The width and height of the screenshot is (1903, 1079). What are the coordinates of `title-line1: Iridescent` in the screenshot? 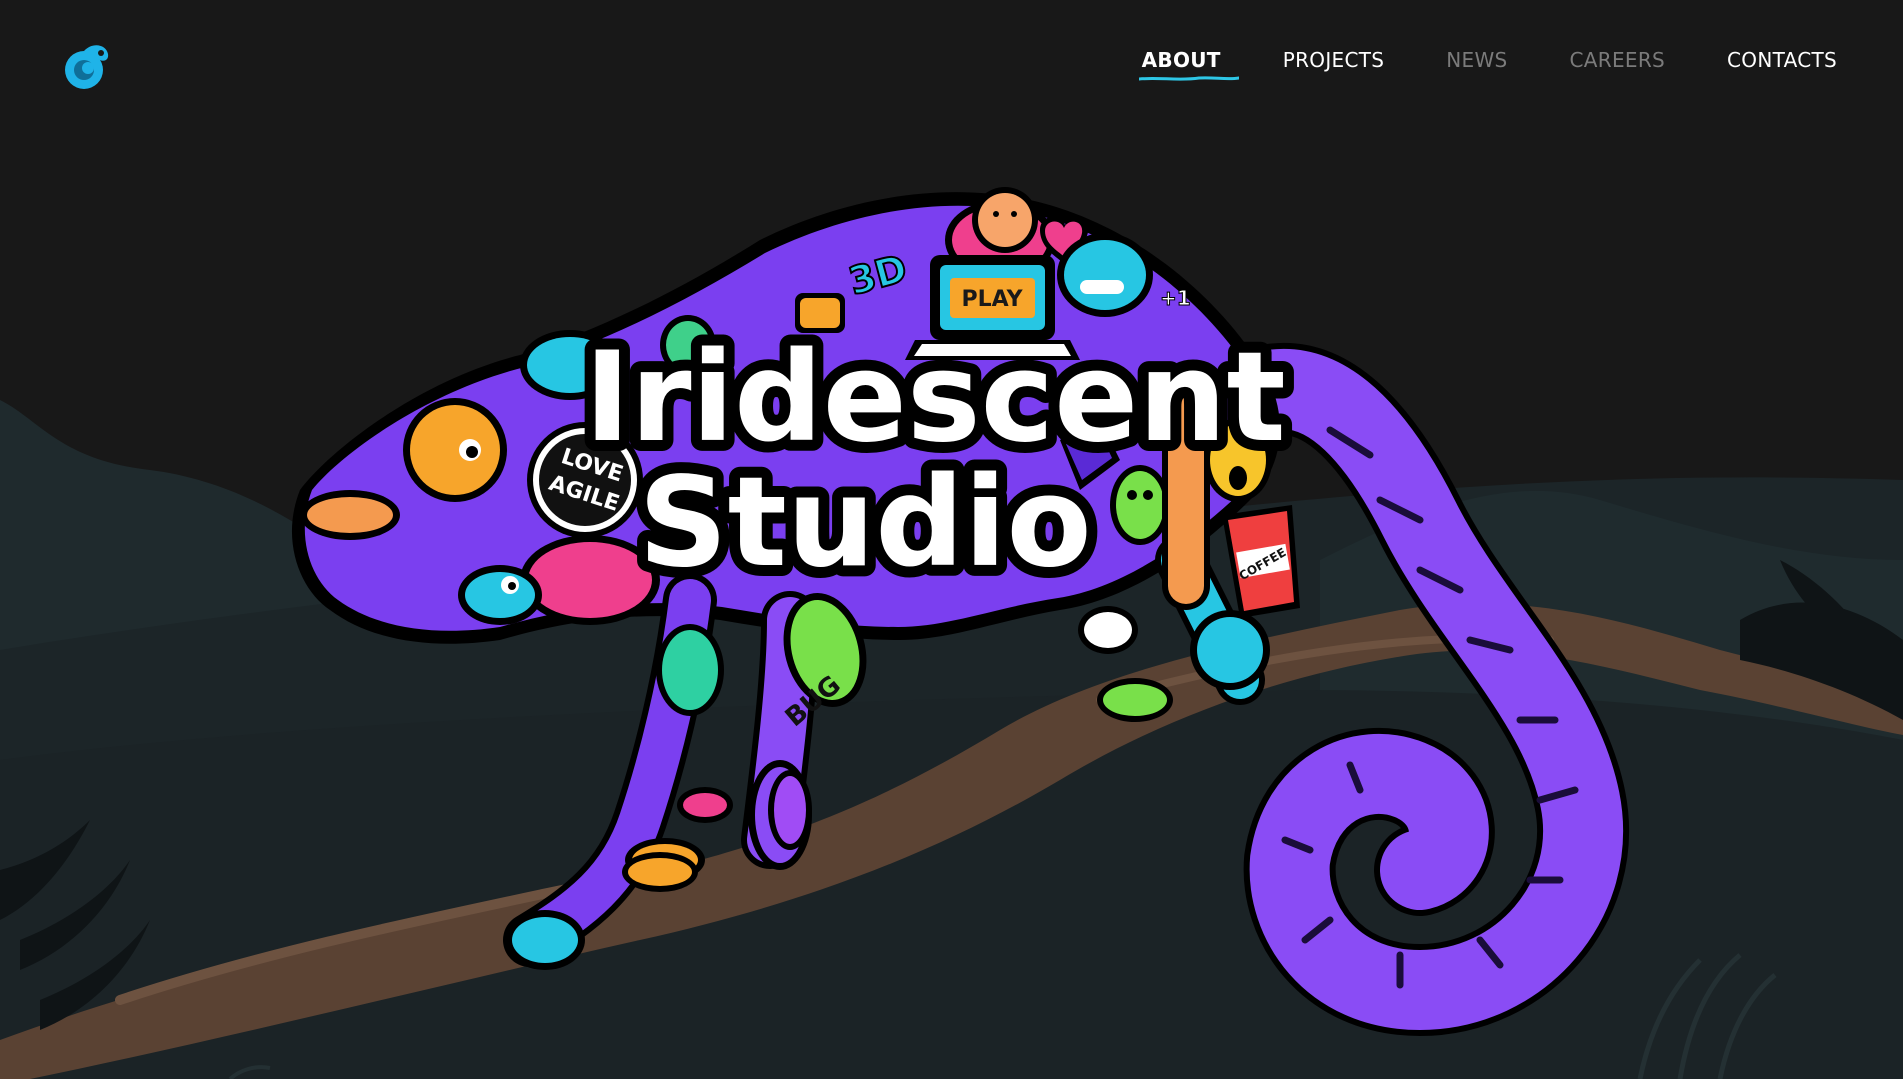 It's located at (935, 398).